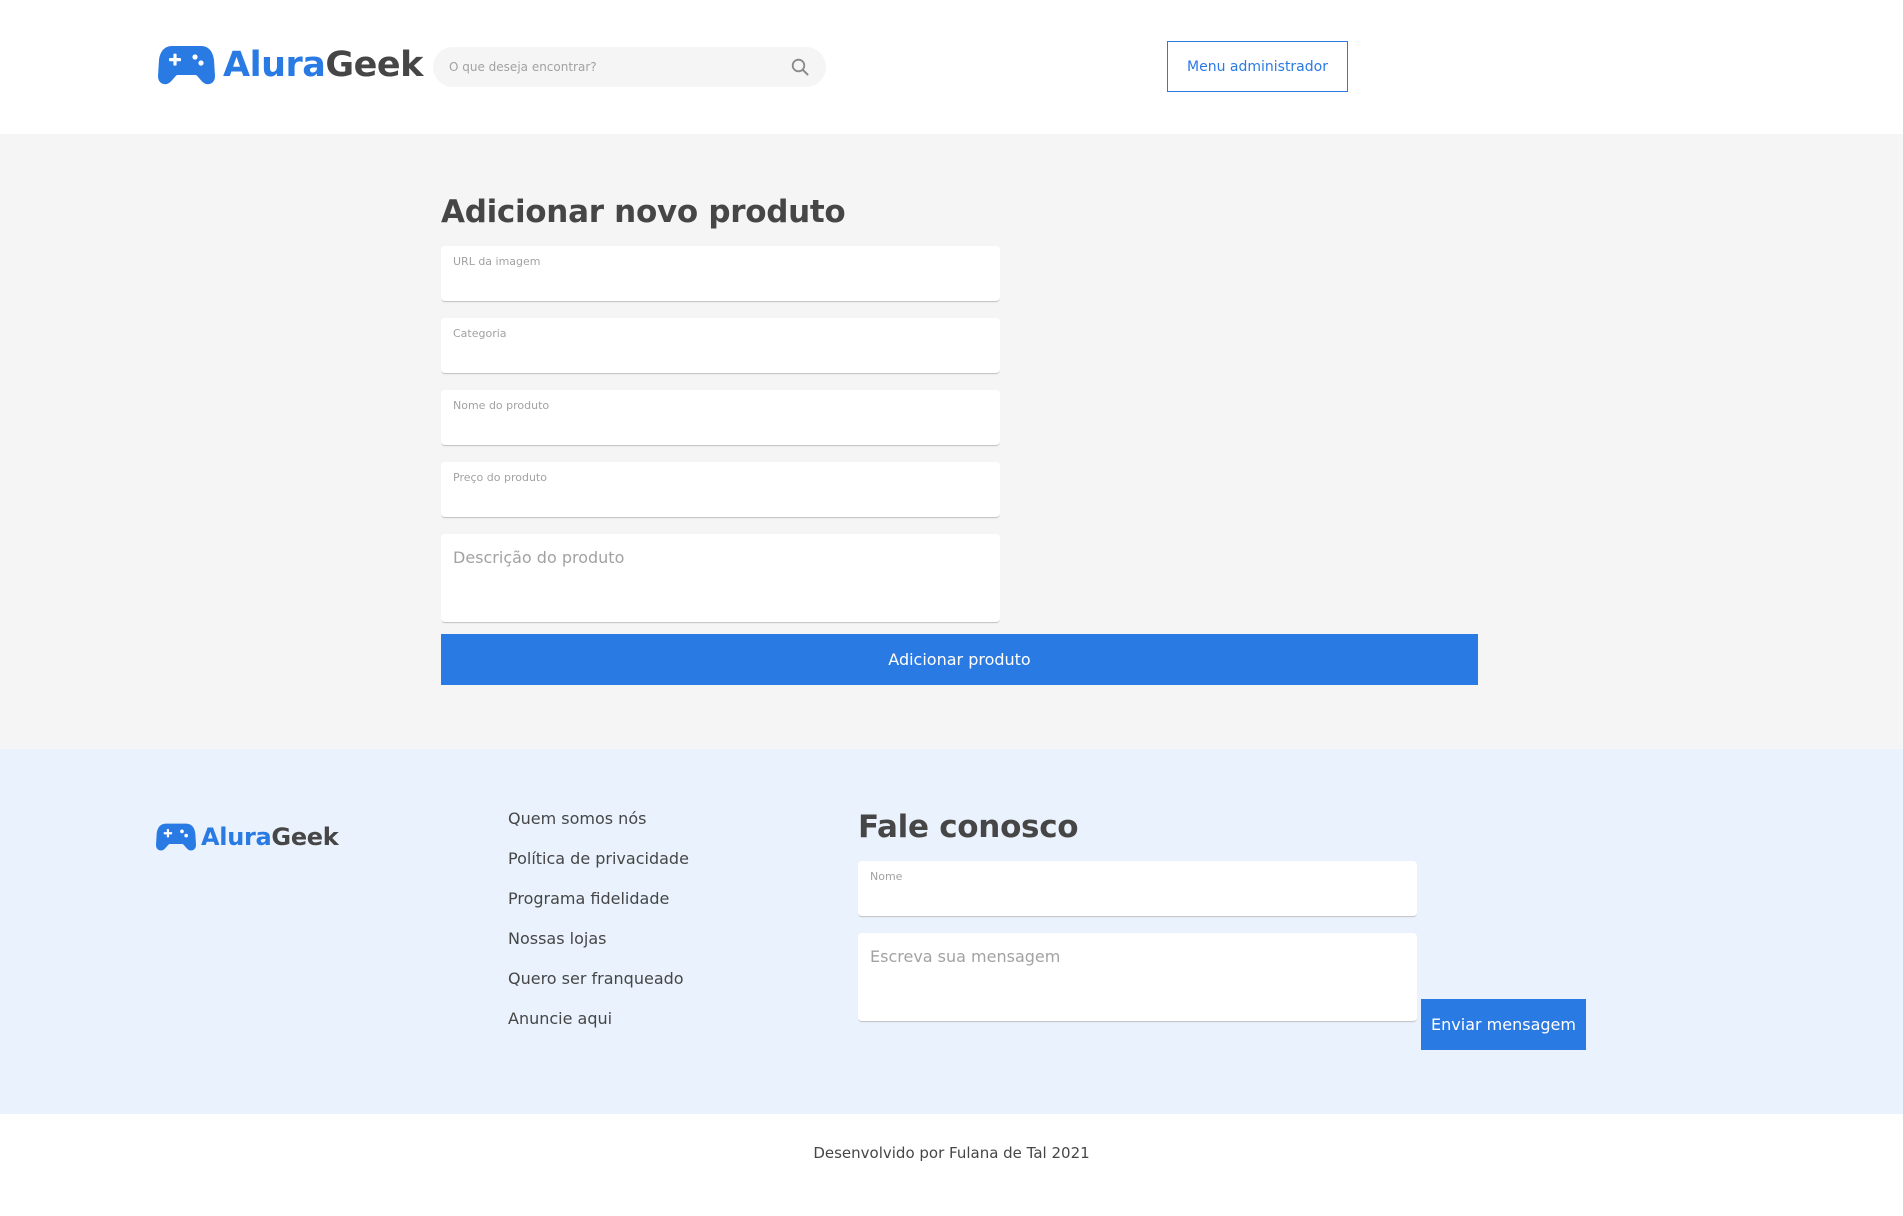 This screenshot has height=1216, width=1903. Describe the element at coordinates (1135, 899) in the screenshot. I see `contact-name-input` at that location.